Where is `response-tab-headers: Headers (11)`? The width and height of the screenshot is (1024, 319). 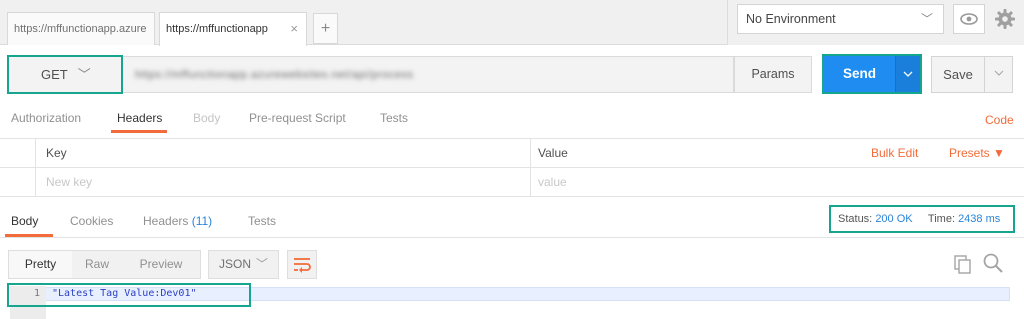
response-tab-headers: Headers (11) is located at coordinates (177, 221).